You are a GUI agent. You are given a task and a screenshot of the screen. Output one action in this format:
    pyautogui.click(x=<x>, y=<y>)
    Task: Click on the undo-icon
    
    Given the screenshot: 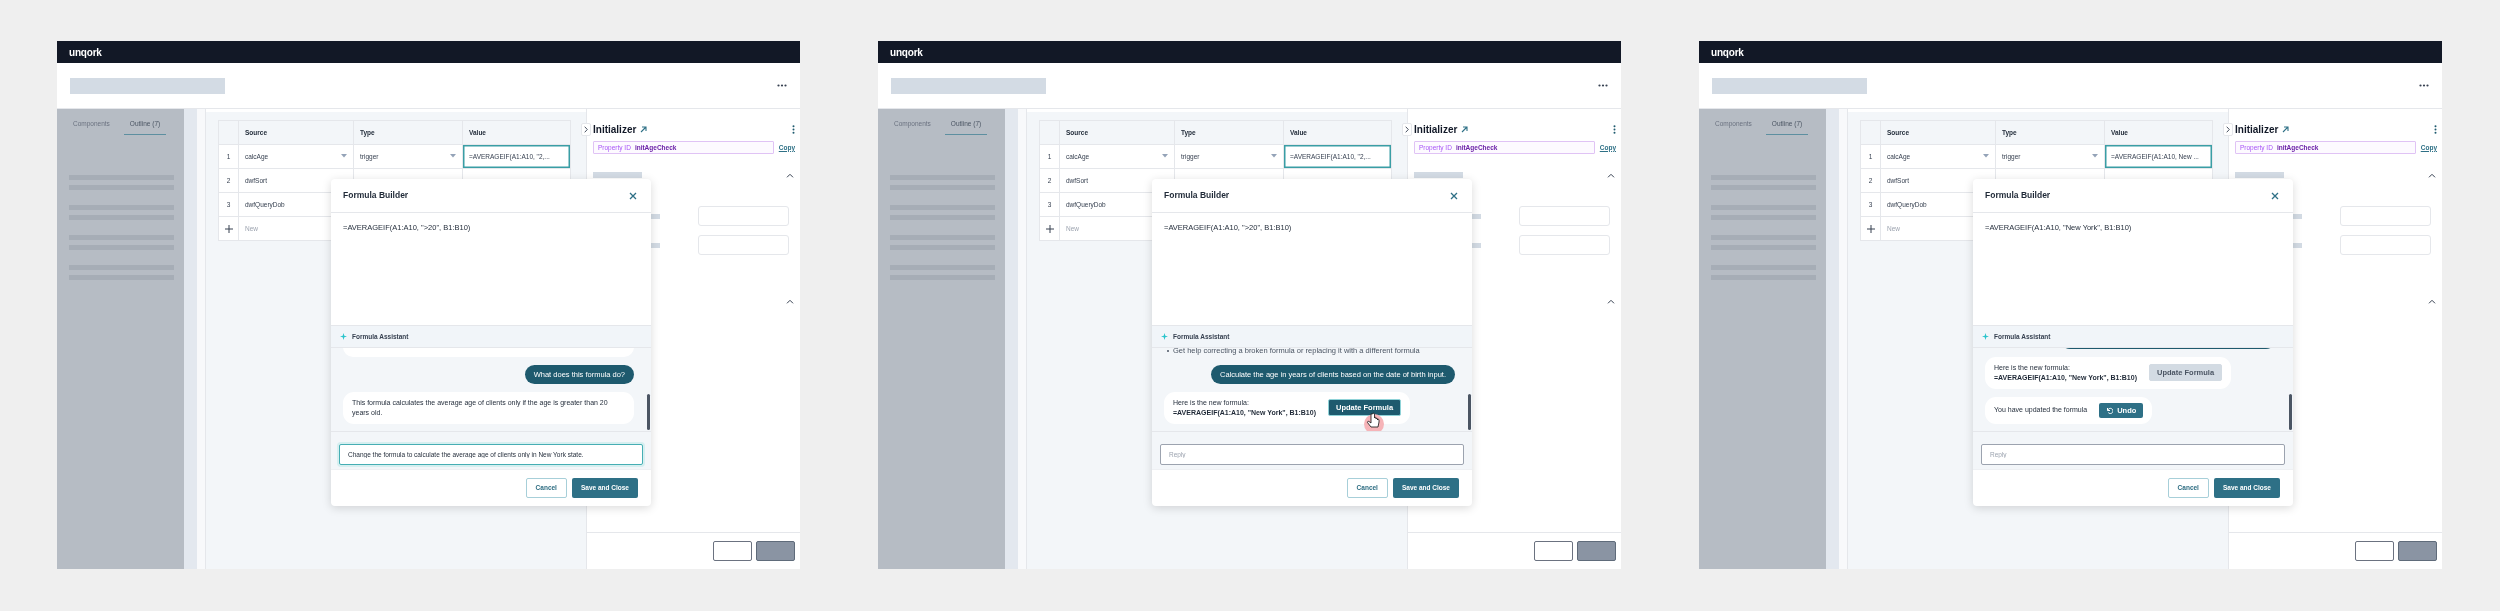 What is the action you would take?
    pyautogui.click(x=2110, y=410)
    